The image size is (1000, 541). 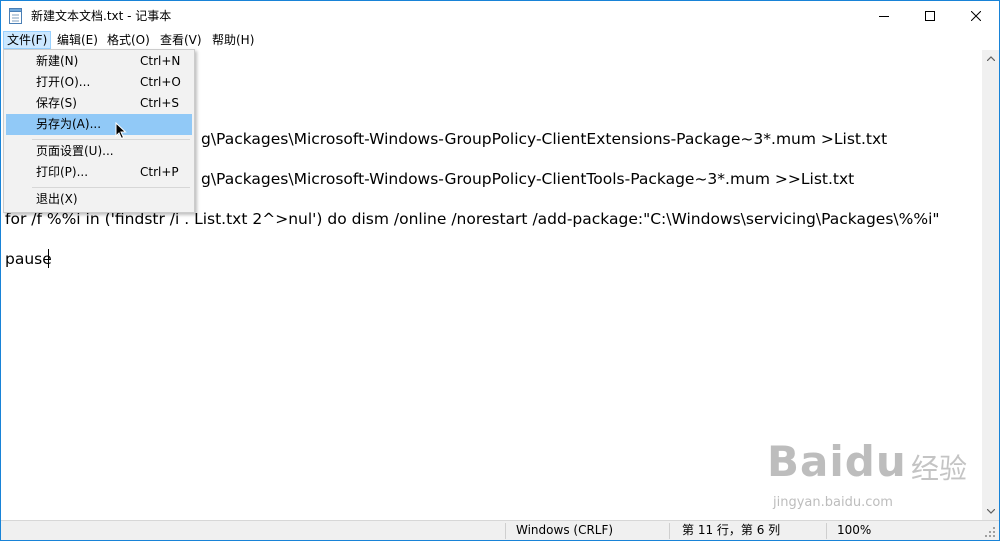 I want to click on watermark-brand: Baidu, so click(x=837, y=461).